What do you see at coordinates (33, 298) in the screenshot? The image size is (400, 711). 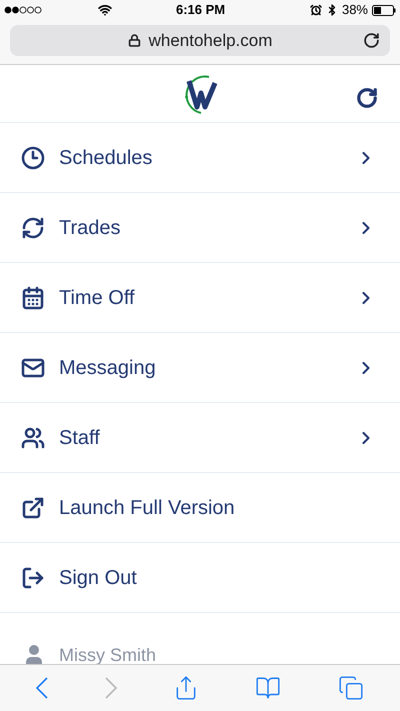 I see `calendar-icon` at bounding box center [33, 298].